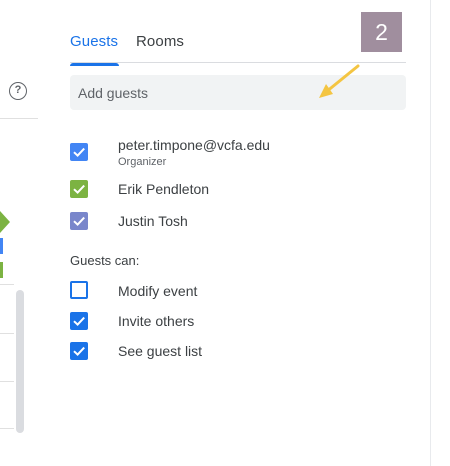 The width and height of the screenshot is (450, 466). What do you see at coordinates (158, 291) in the screenshot?
I see `permission-label: Modify event` at bounding box center [158, 291].